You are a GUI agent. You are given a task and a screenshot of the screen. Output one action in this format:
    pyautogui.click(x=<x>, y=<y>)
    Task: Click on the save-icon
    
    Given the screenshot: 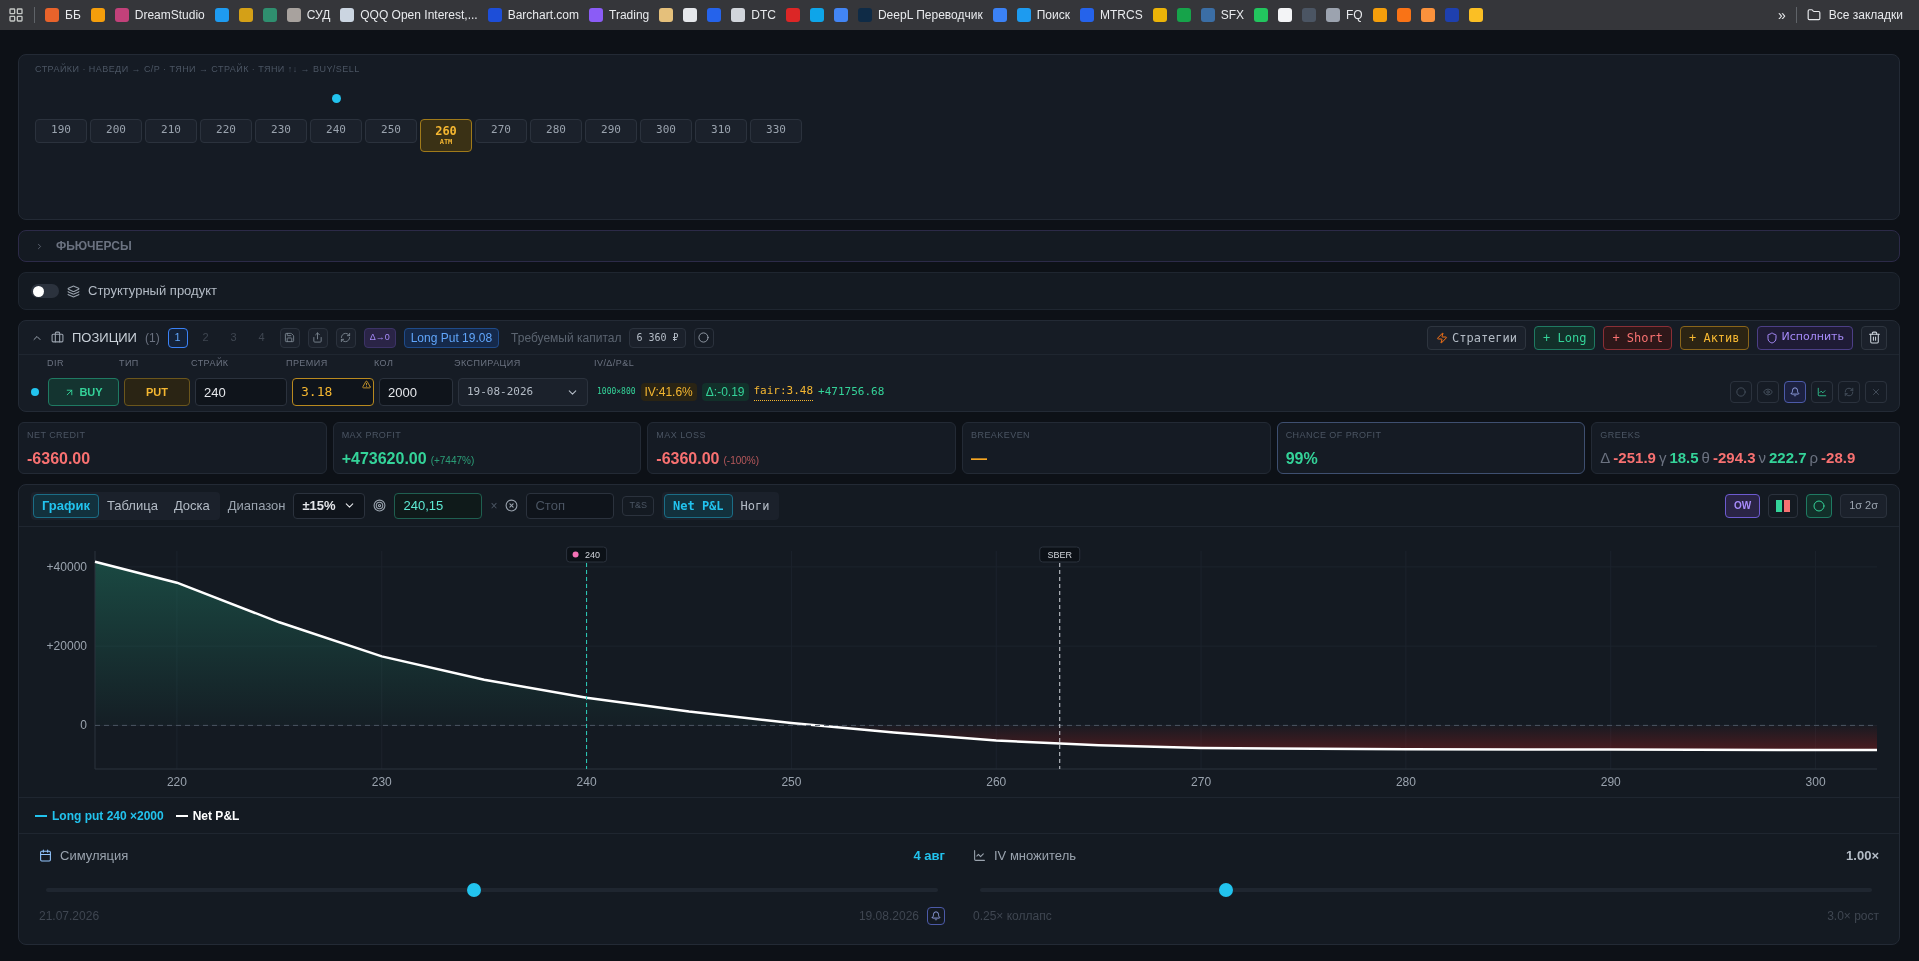 What is the action you would take?
    pyautogui.click(x=289, y=337)
    